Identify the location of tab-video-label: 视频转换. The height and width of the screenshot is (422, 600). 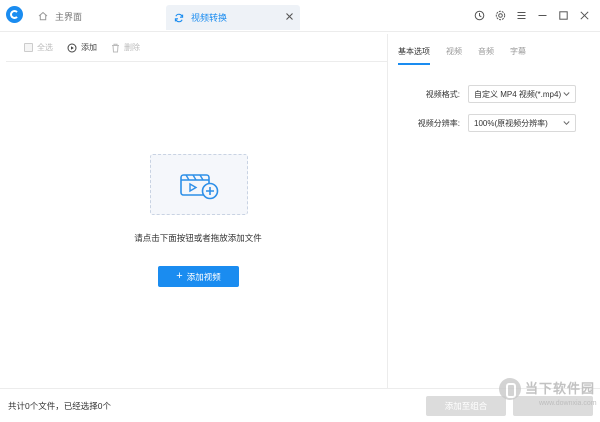
(209, 18).